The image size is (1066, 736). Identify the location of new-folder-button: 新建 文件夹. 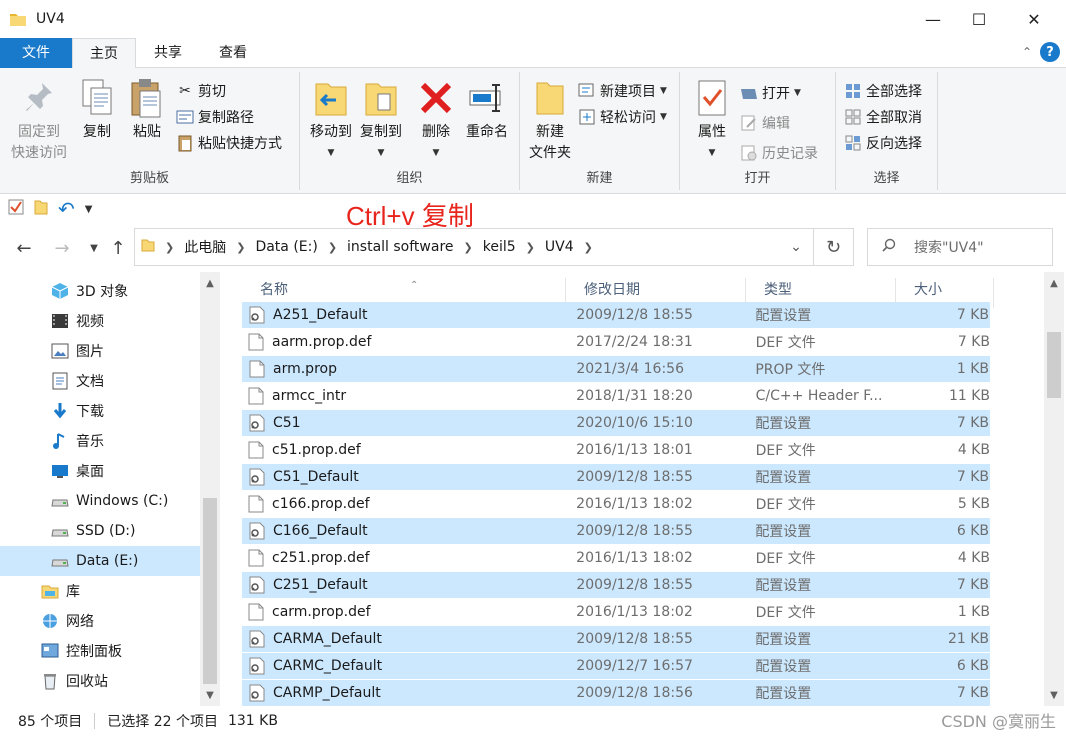
(550, 120).